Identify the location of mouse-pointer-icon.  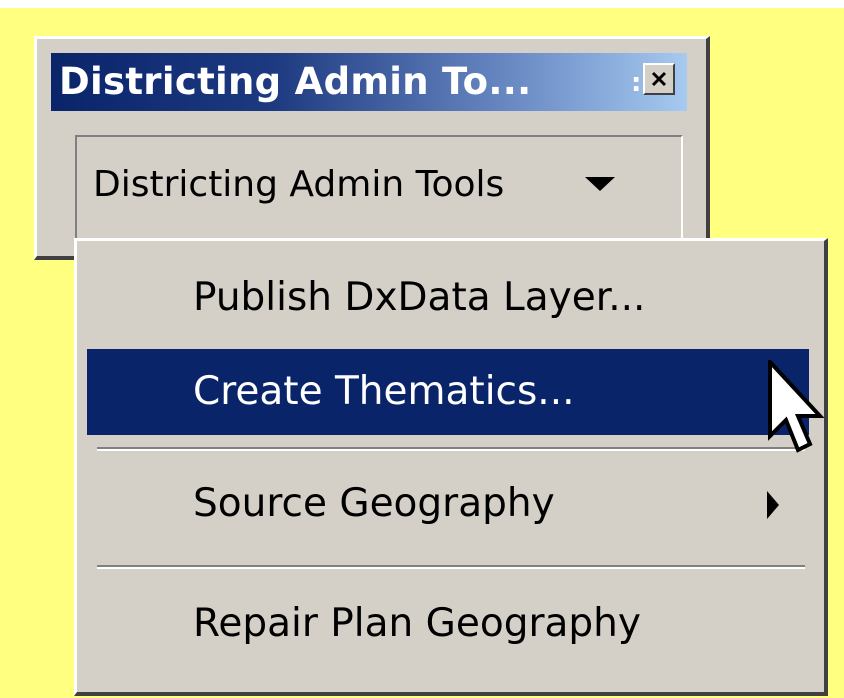
(796, 406).